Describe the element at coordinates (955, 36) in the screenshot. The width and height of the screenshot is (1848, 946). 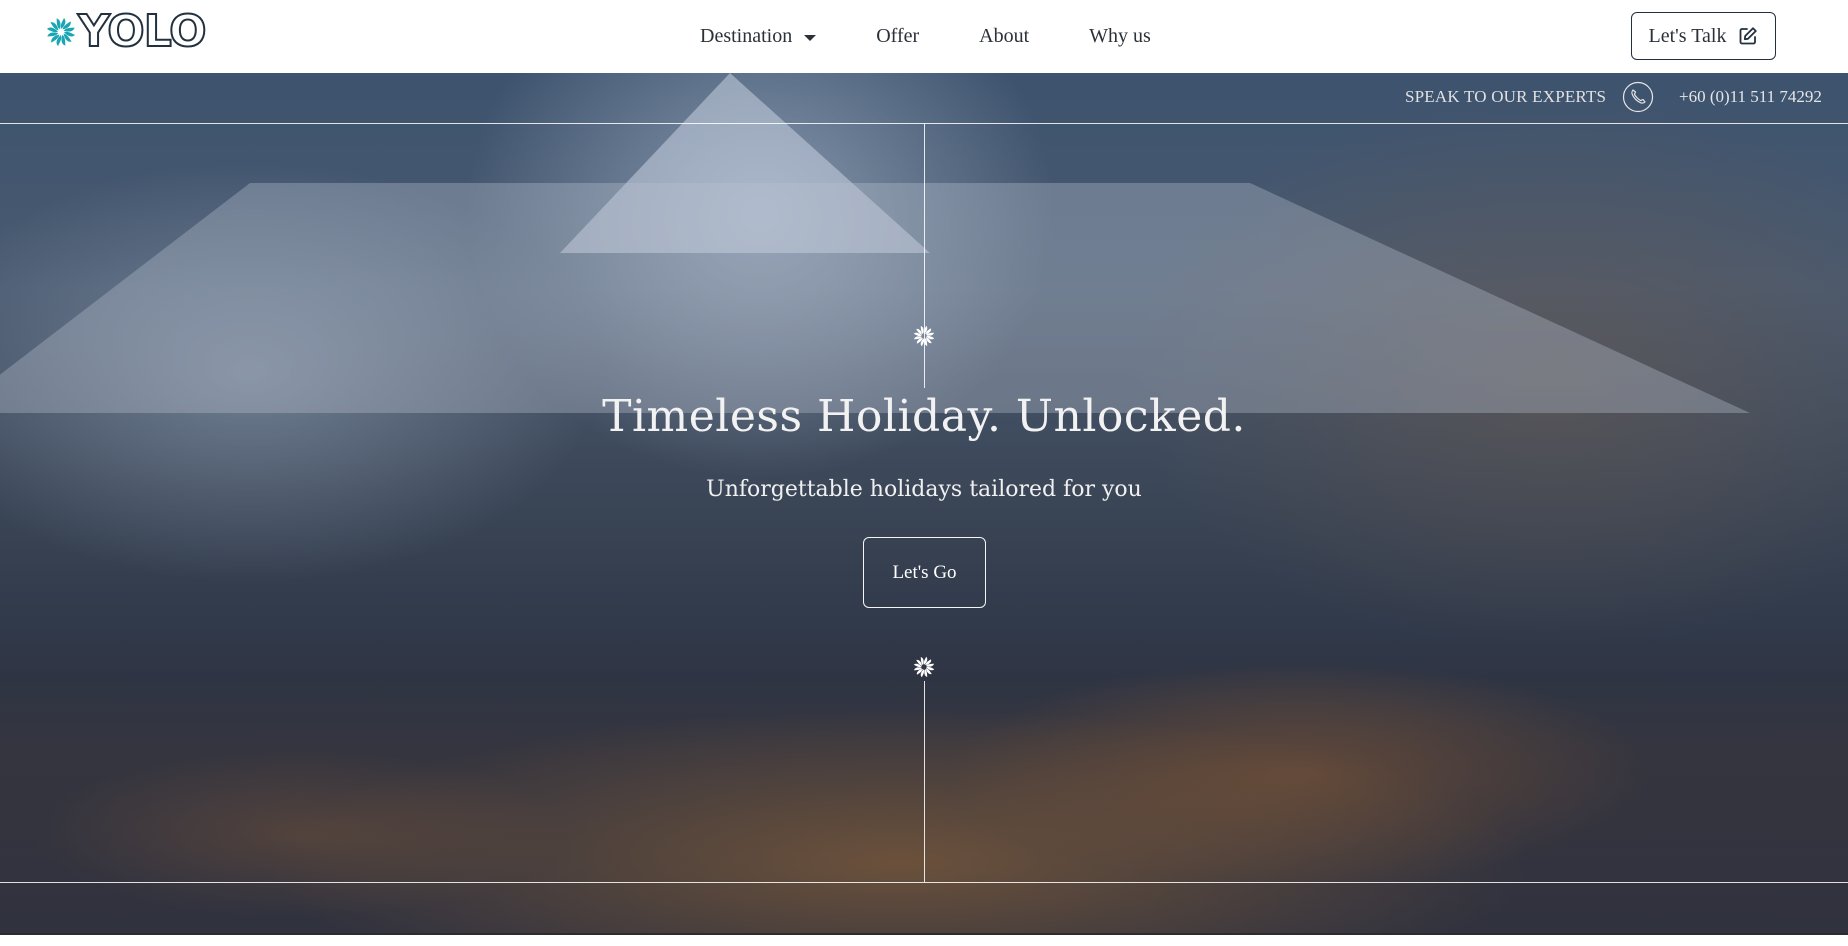
I see `main-nav: Destination Offer About Why us` at that location.